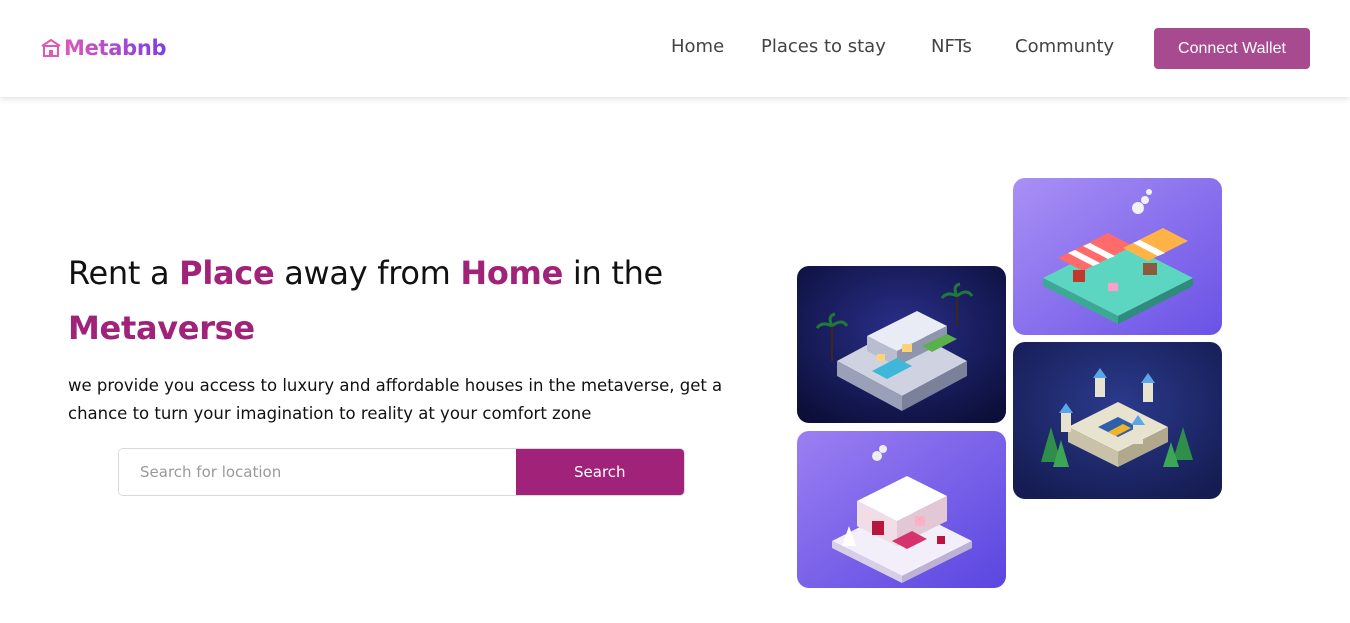 The width and height of the screenshot is (1350, 623). Describe the element at coordinates (1232, 48) in the screenshot. I see `connect-wallet-button: Connect Wallet` at that location.